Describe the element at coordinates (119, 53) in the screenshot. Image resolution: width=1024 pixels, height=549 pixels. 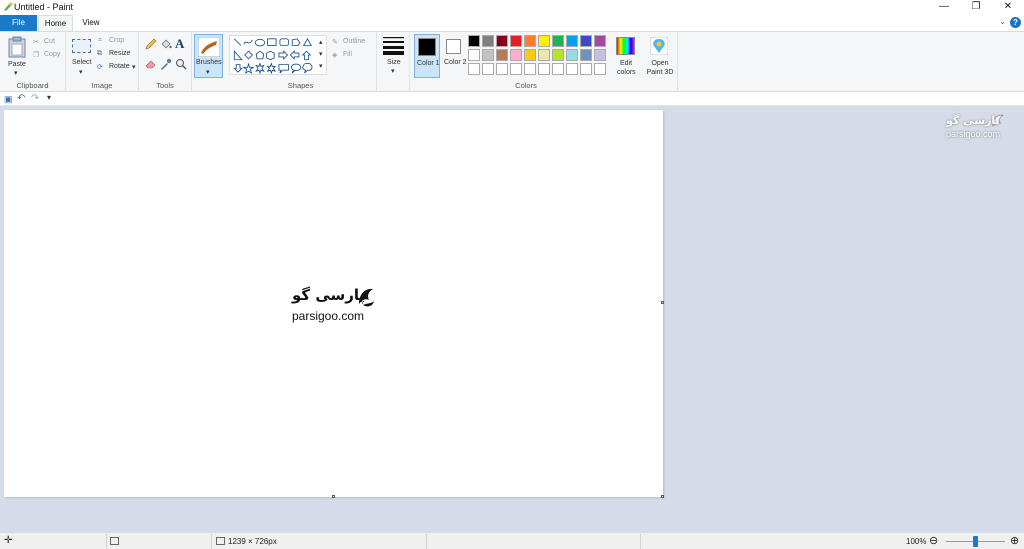
I see `resize-button: Resize` at that location.